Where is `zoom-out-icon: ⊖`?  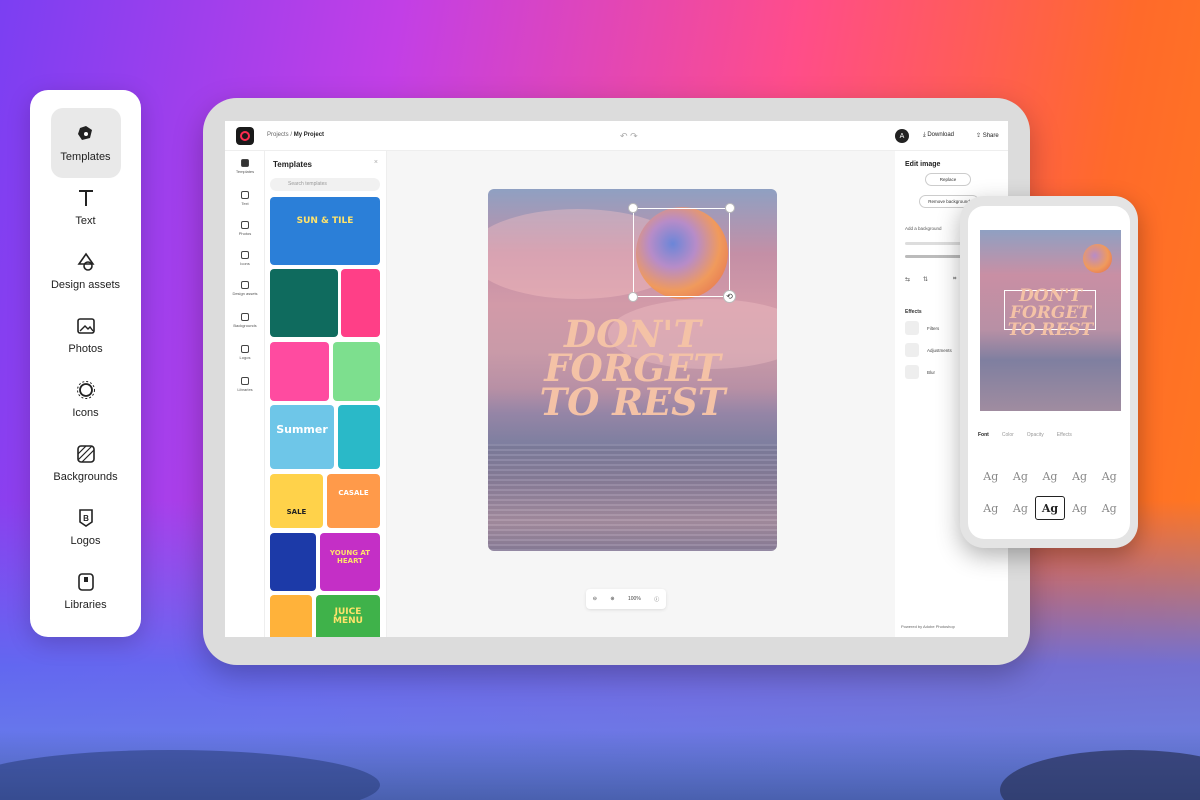 zoom-out-icon: ⊖ is located at coordinates (595, 599).